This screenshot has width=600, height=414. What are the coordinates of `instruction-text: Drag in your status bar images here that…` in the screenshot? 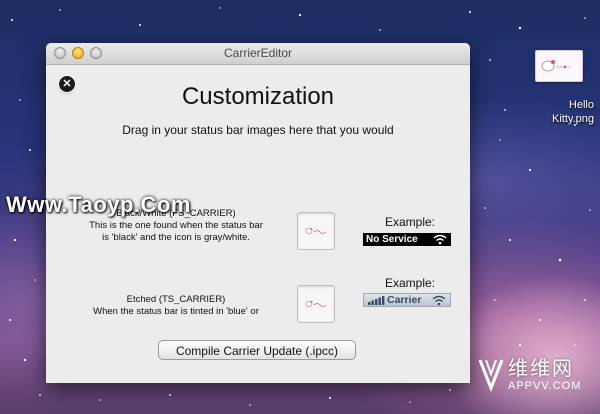 It's located at (258, 130).